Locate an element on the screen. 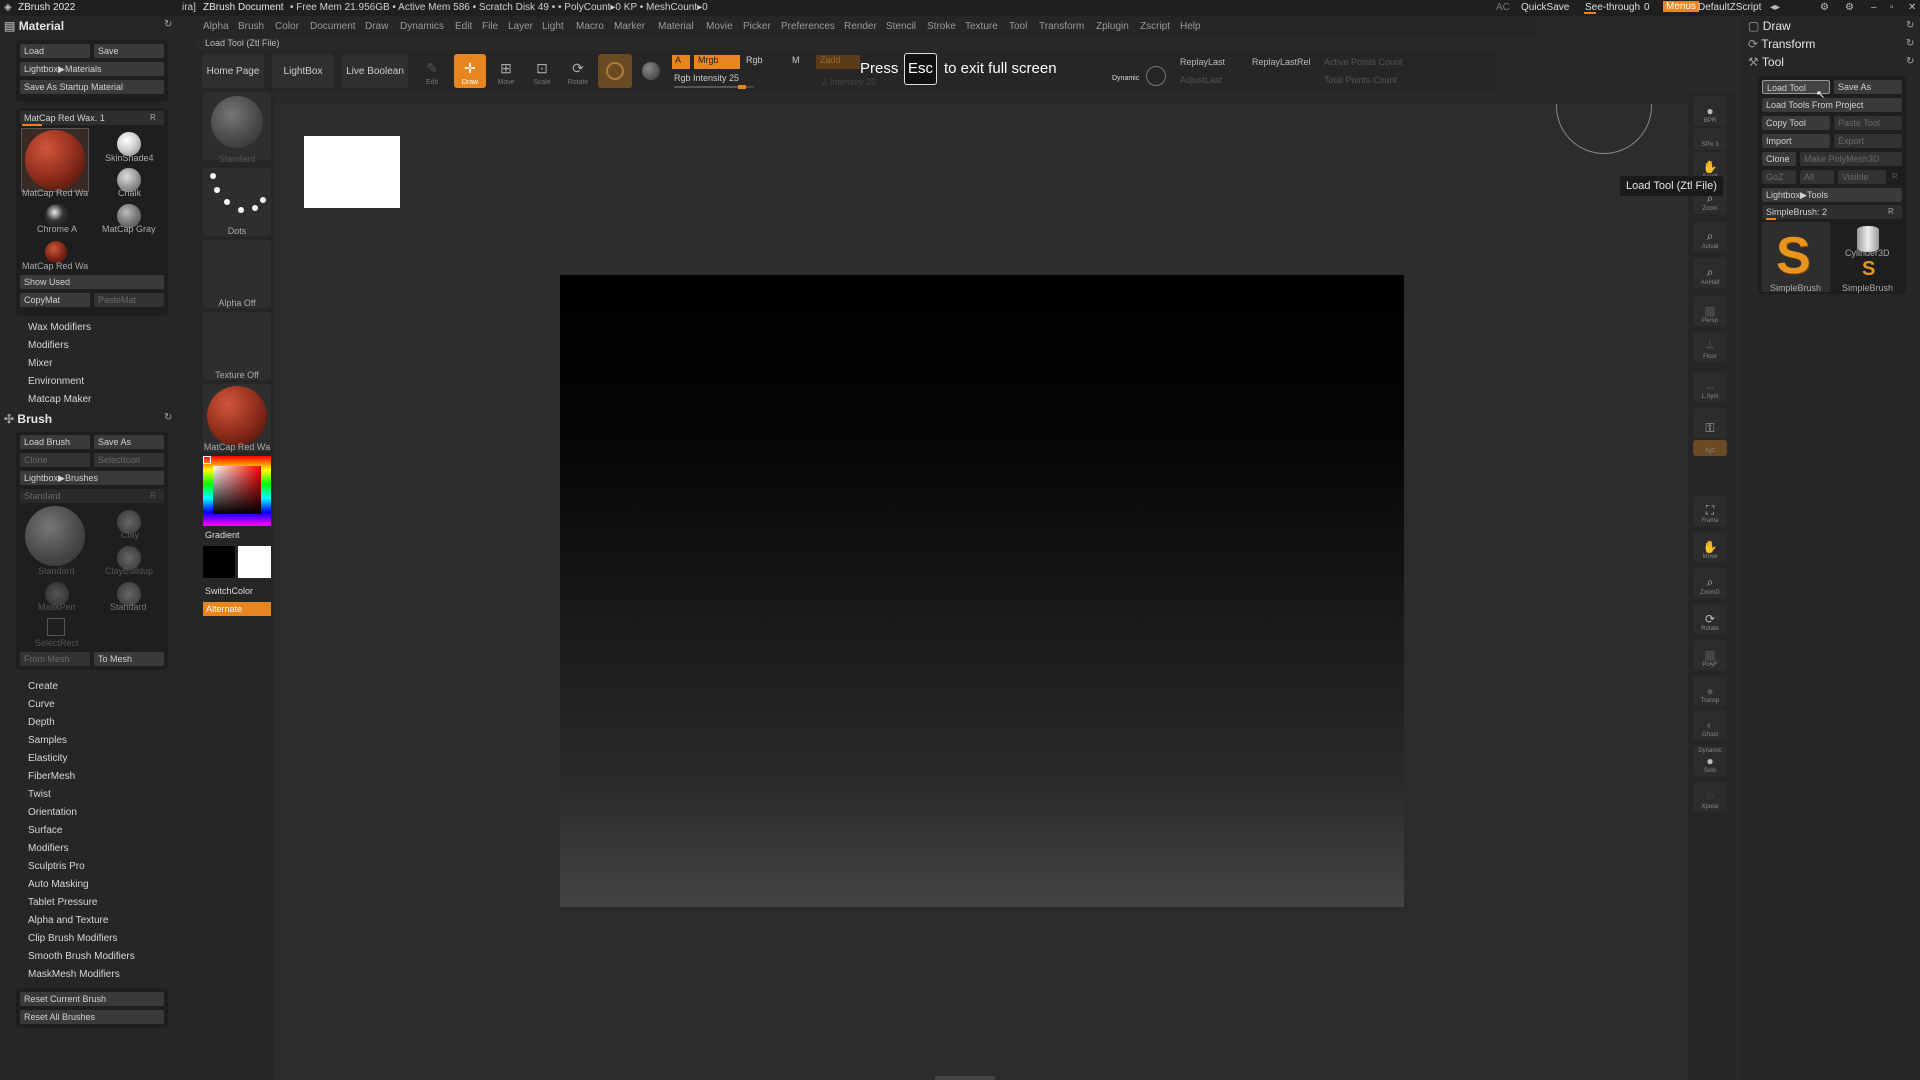  lightbox-button: LightBox is located at coordinates (303, 71).